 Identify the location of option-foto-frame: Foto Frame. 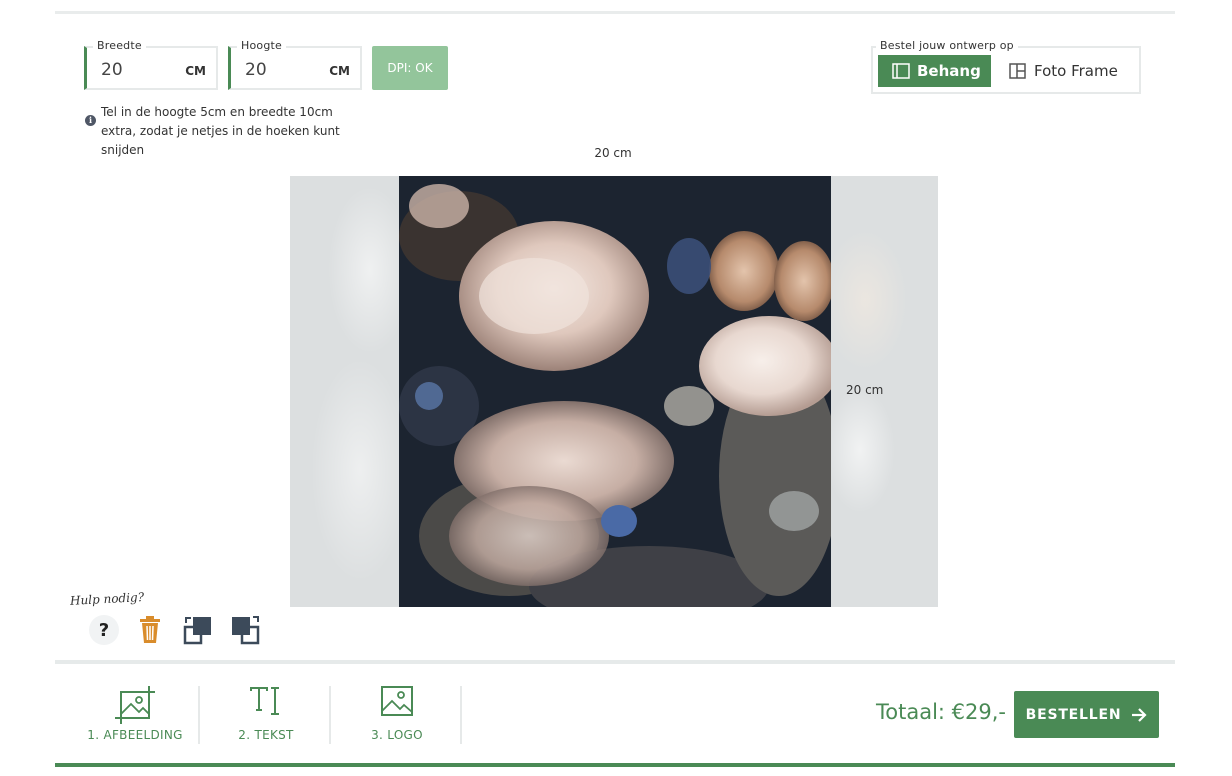
(1074, 71).